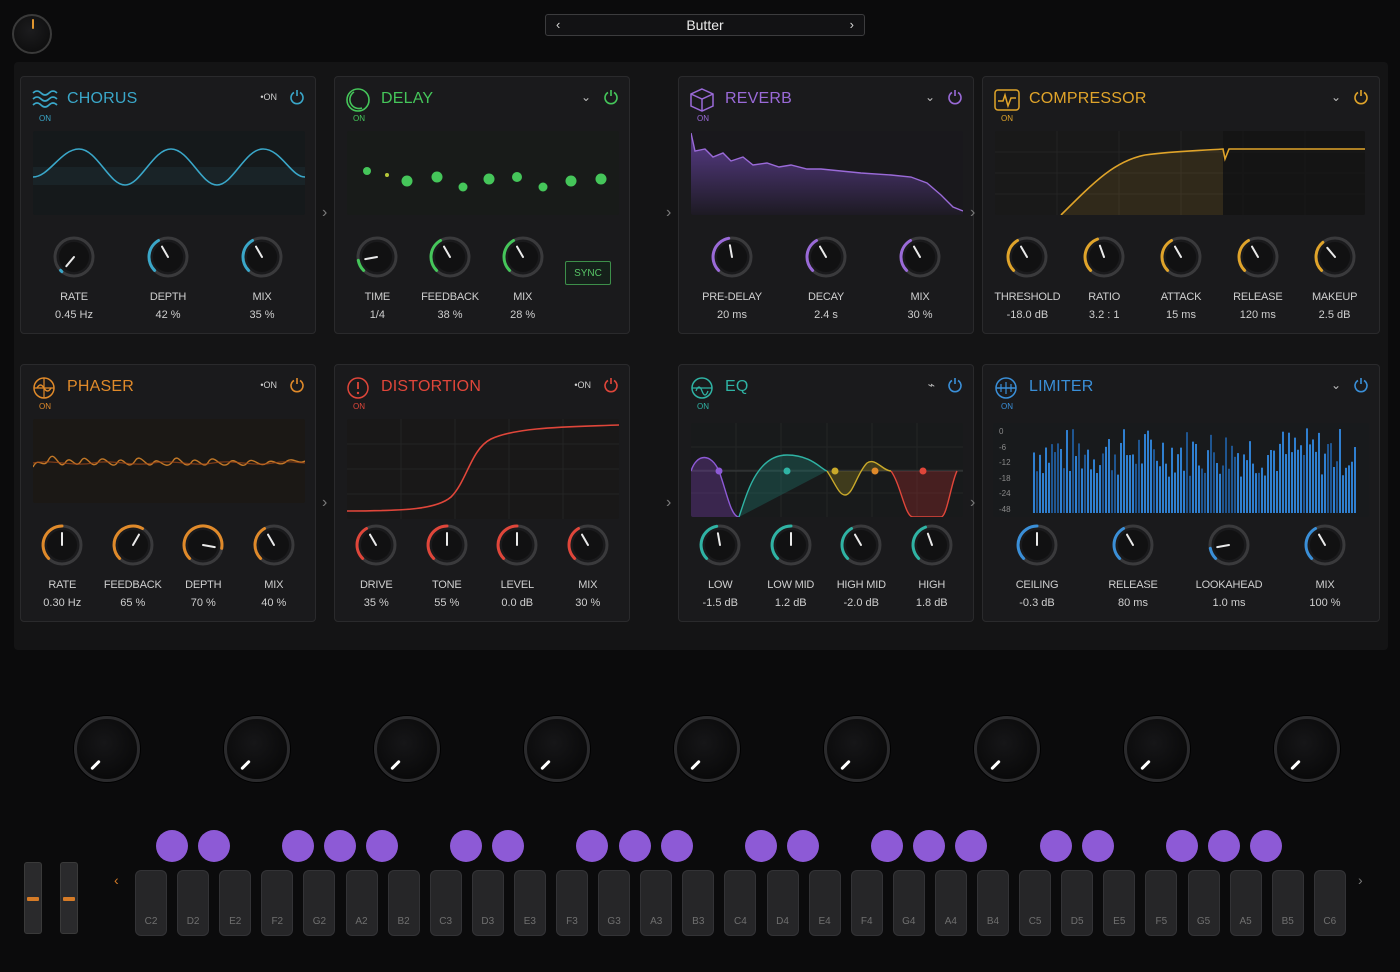 This screenshot has height=972, width=1400. What do you see at coordinates (1287, 903) in the screenshot?
I see `key-b5: B5` at bounding box center [1287, 903].